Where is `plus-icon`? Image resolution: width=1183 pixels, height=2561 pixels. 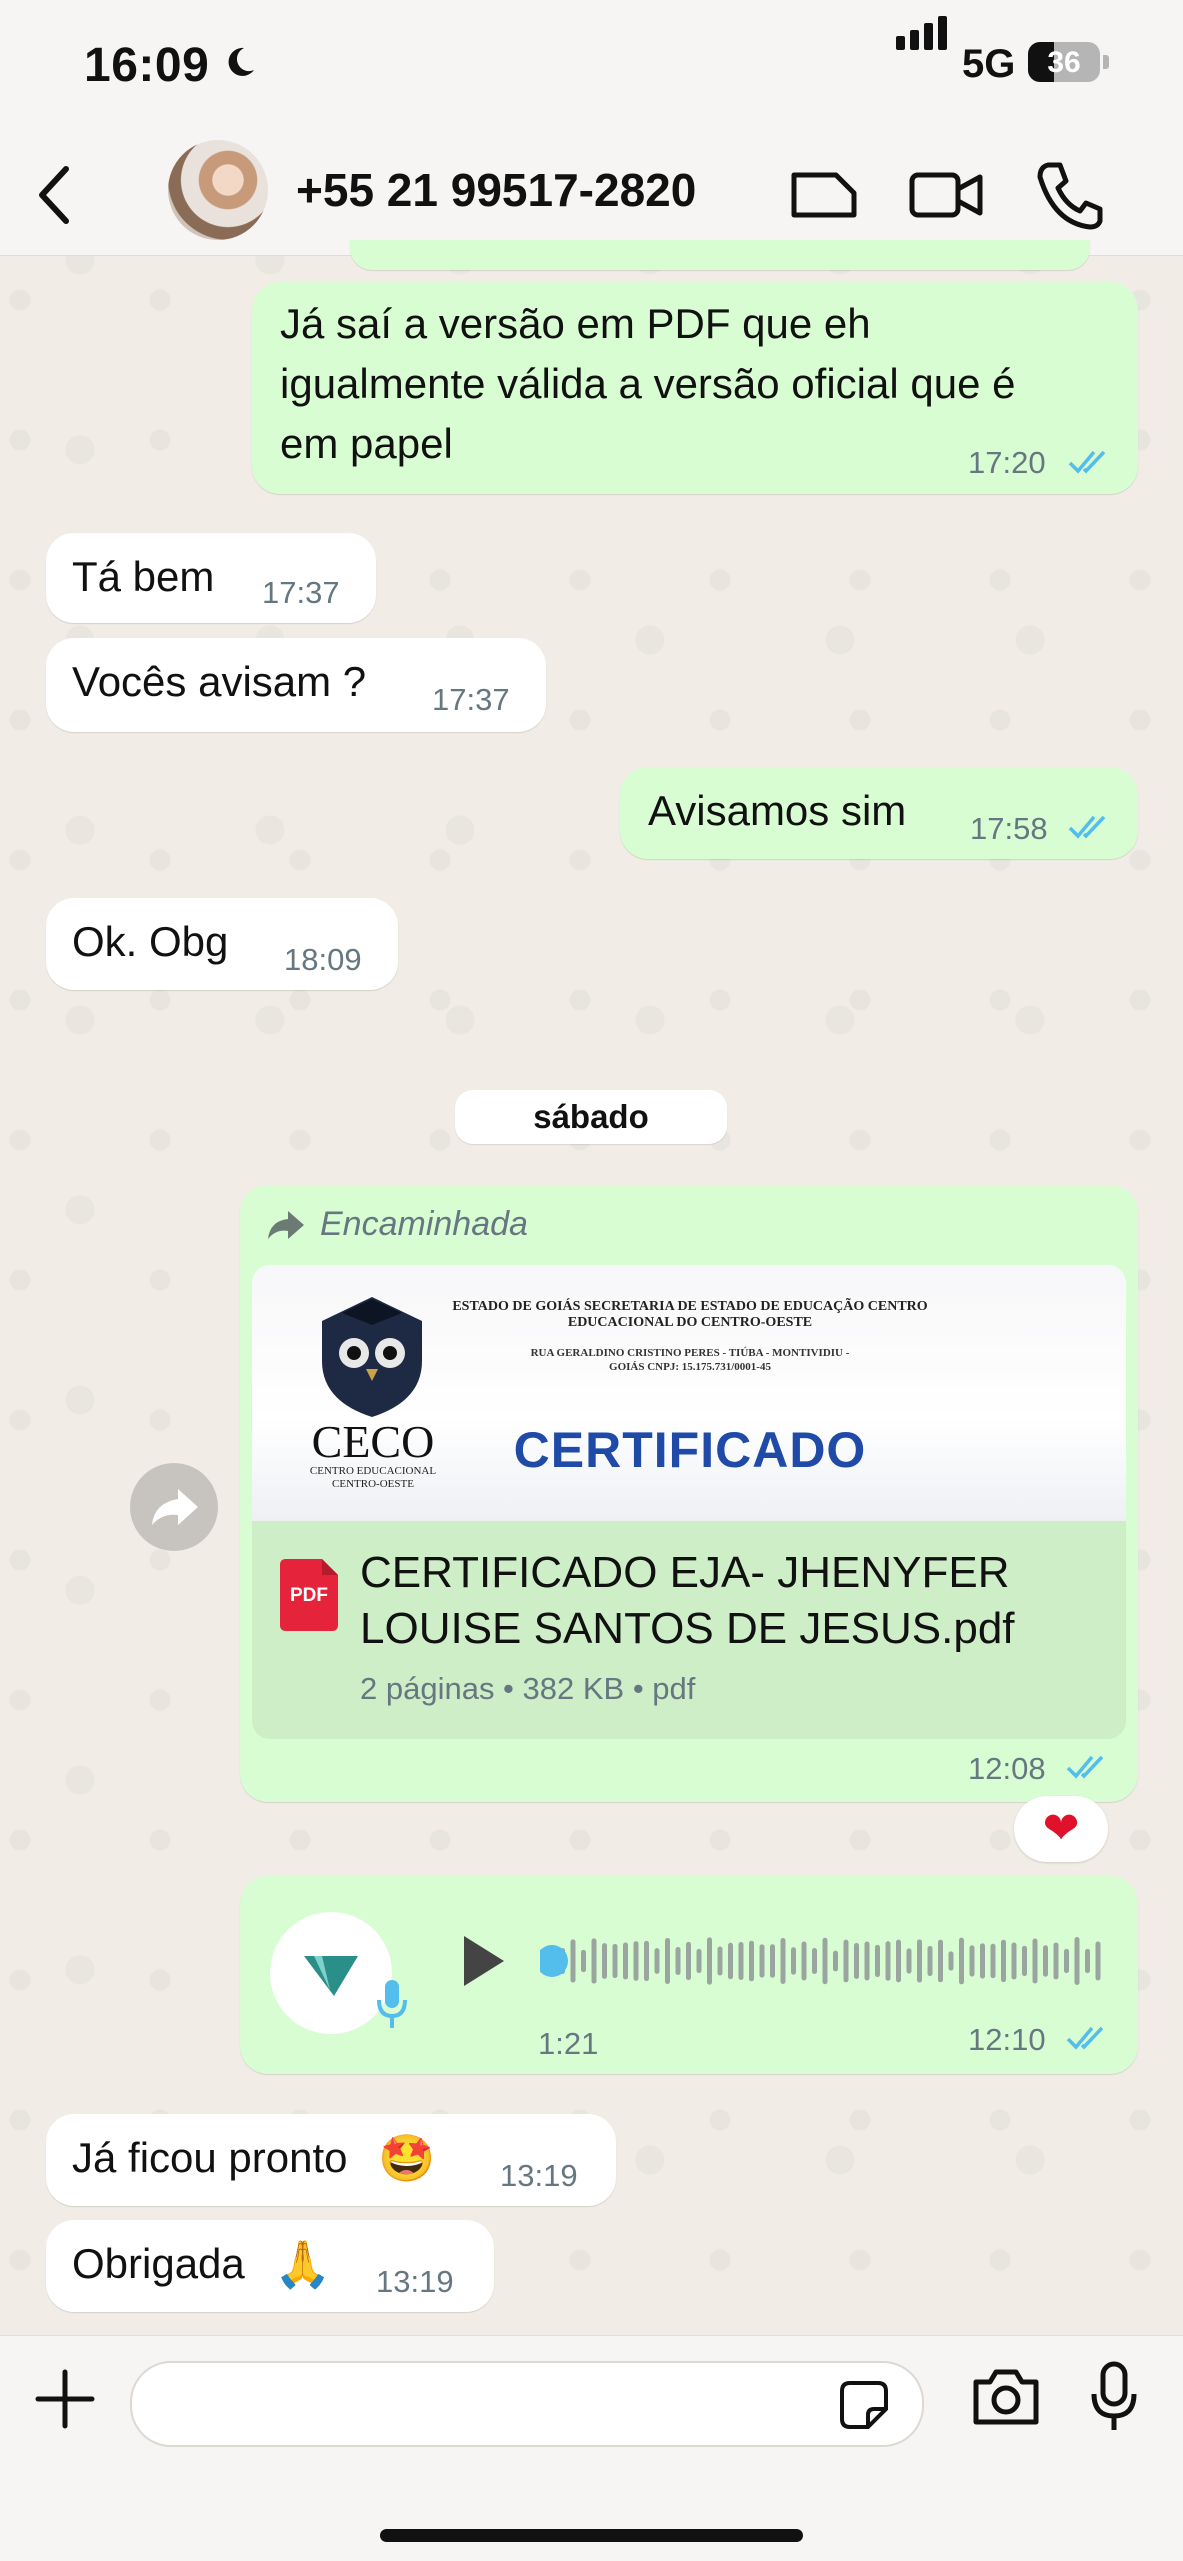 plus-icon is located at coordinates (65, 2399).